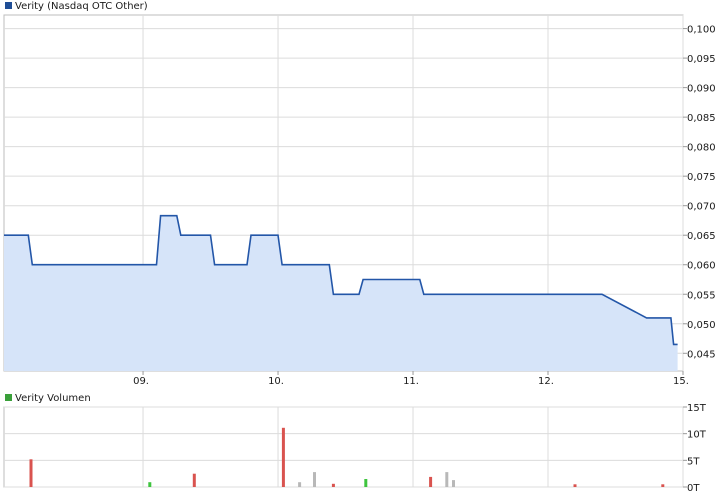 This screenshot has height=496, width=726. I want to click on price-x-tick-labels: 09. 10. 11. 12. 15., so click(411, 379).